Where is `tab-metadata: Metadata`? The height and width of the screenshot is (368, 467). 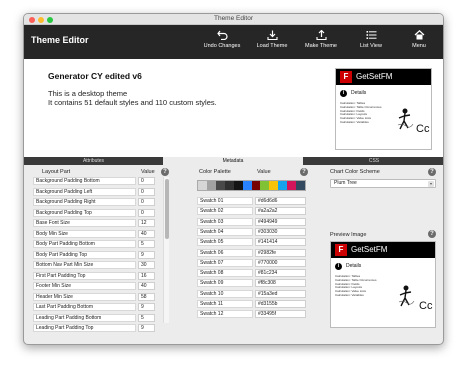 tab-metadata: Metadata is located at coordinates (233, 161).